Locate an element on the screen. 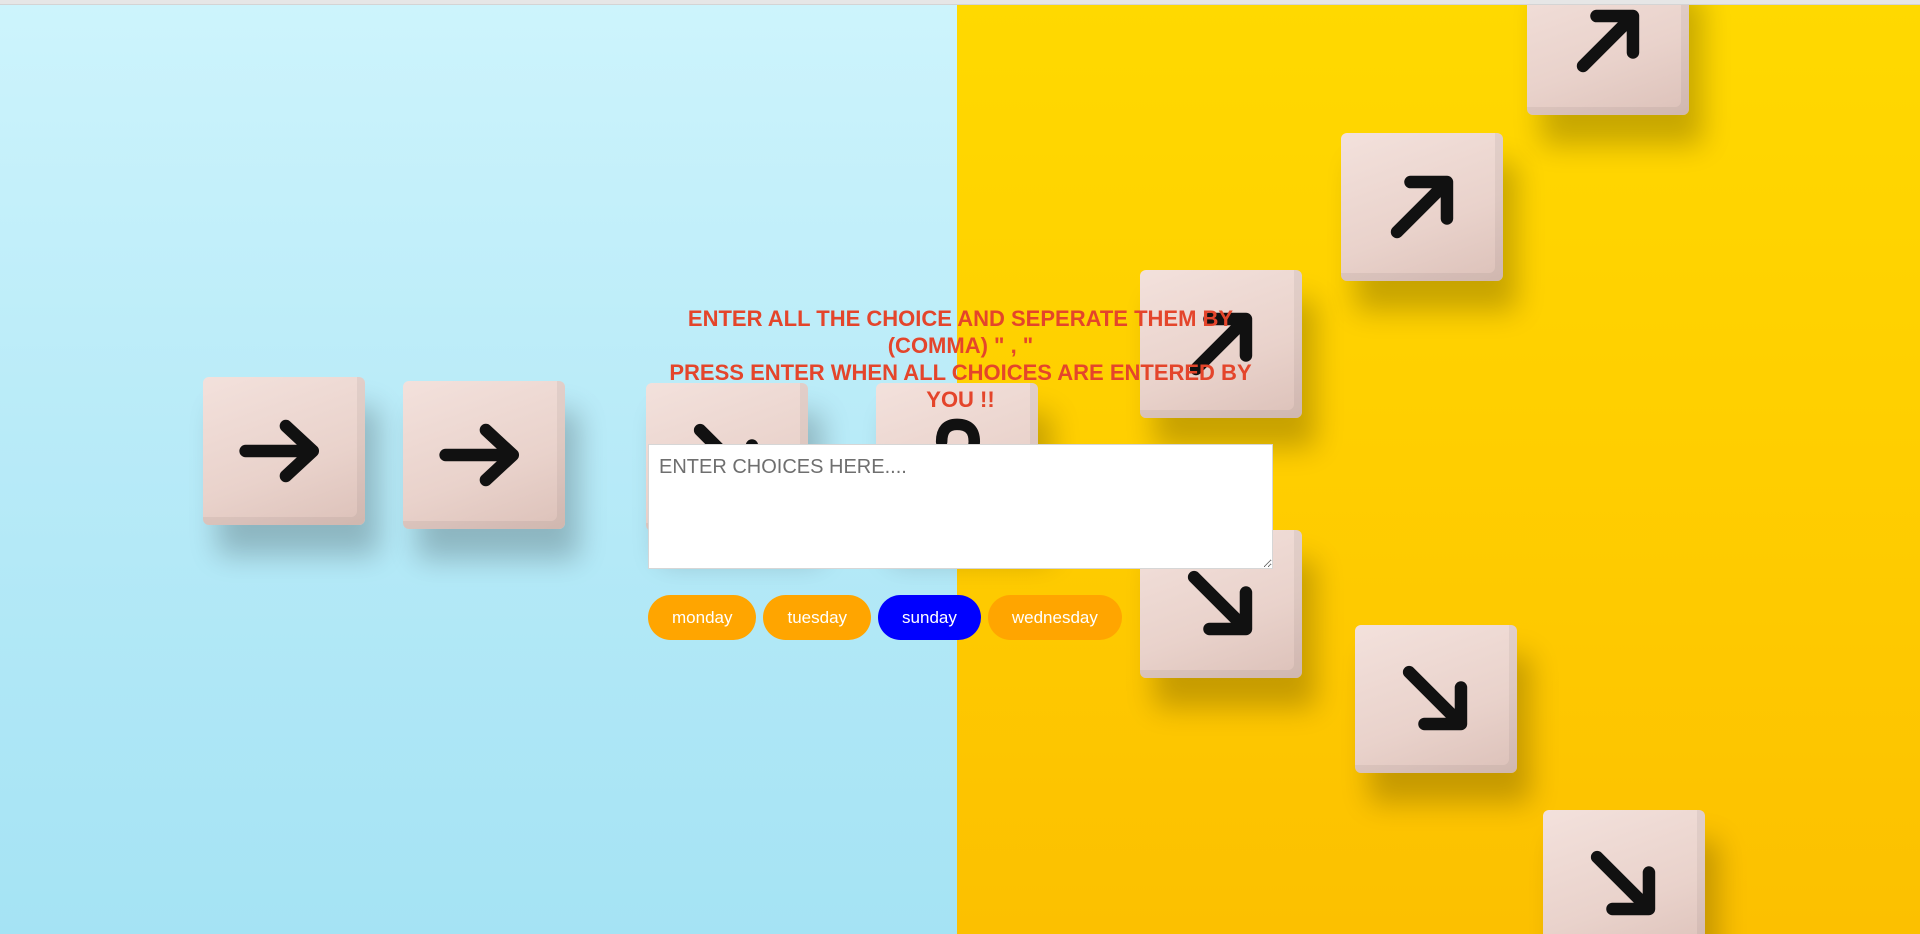 This screenshot has width=1920, height=934. choice-chip-sunday: sunday is located at coordinates (929, 617).